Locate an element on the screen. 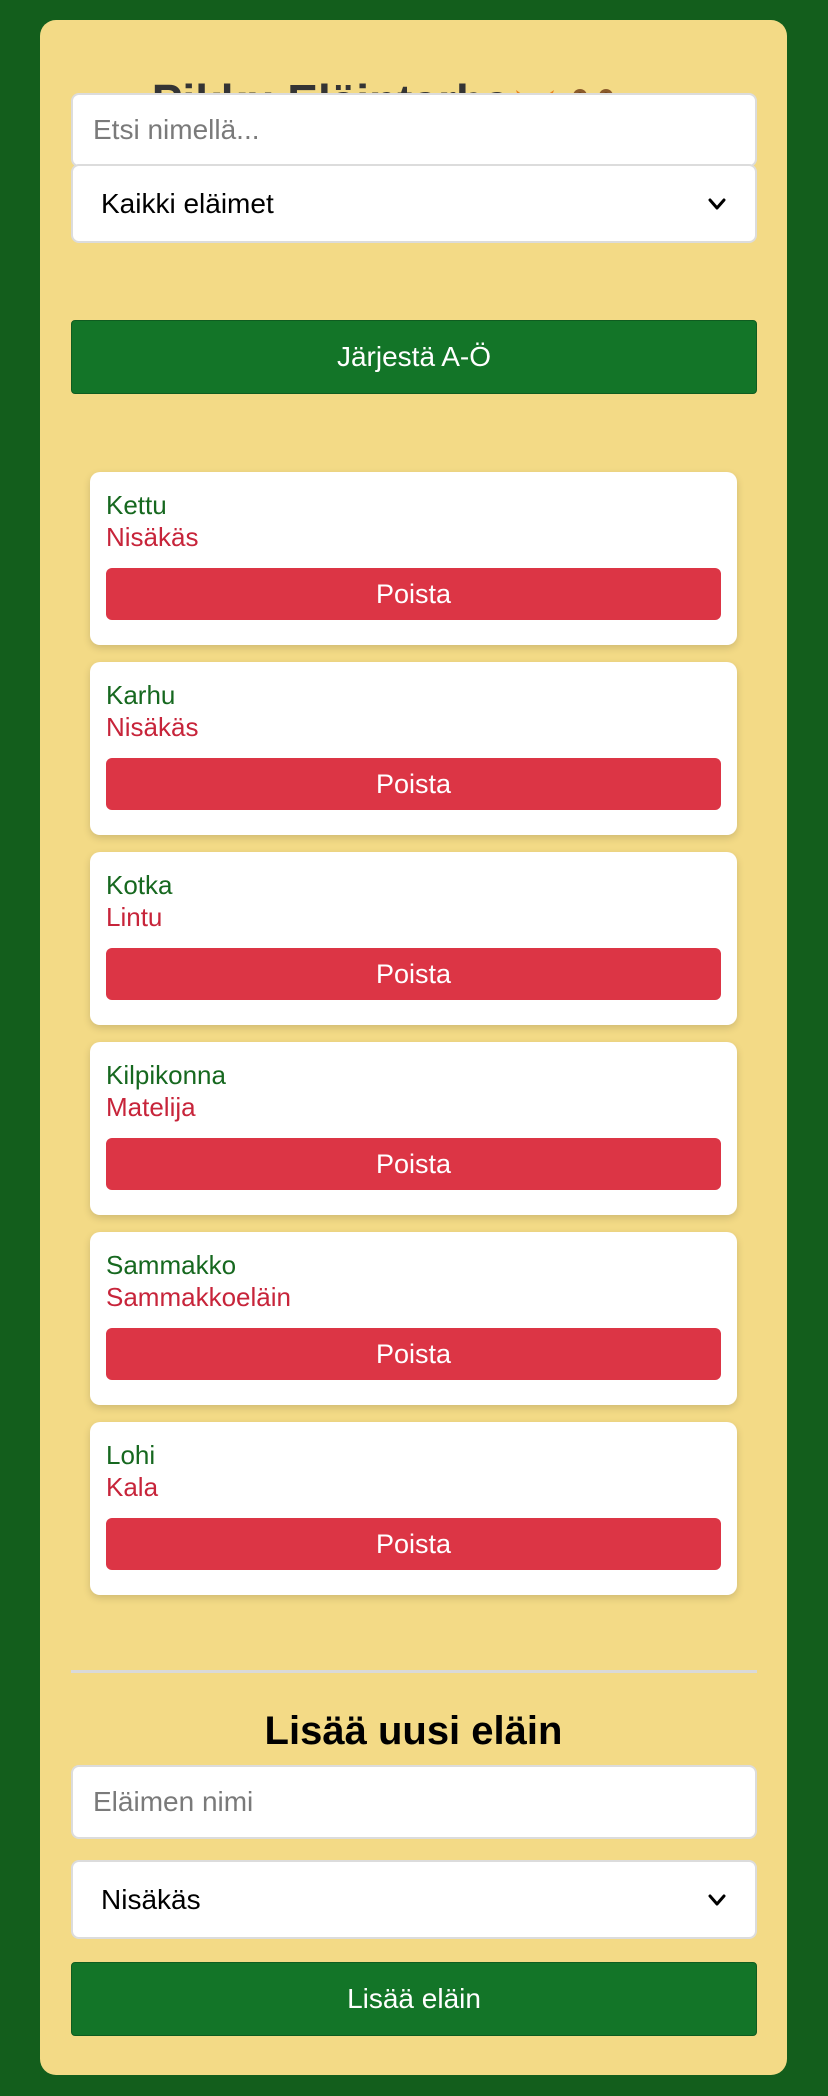 Image resolution: width=828 pixels, height=2096 pixels. sort-button-label: Järjestä A-Ö is located at coordinates (414, 356).